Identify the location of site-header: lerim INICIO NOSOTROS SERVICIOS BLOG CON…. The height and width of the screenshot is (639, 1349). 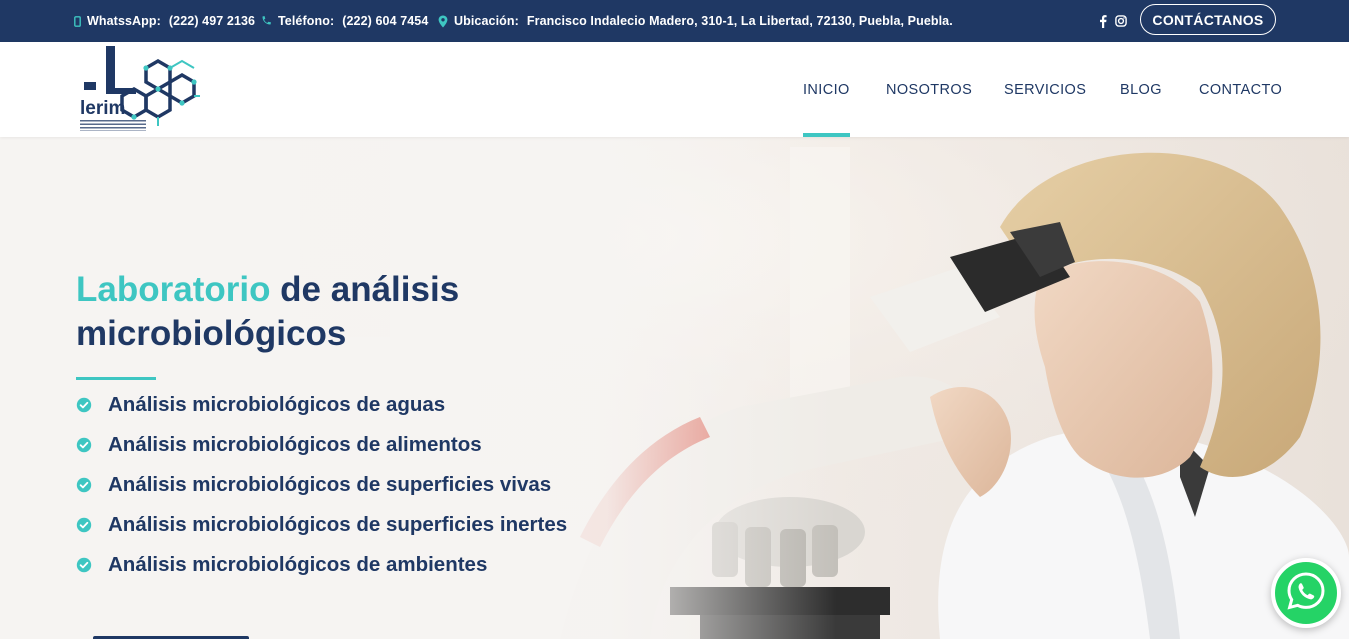
(674, 89).